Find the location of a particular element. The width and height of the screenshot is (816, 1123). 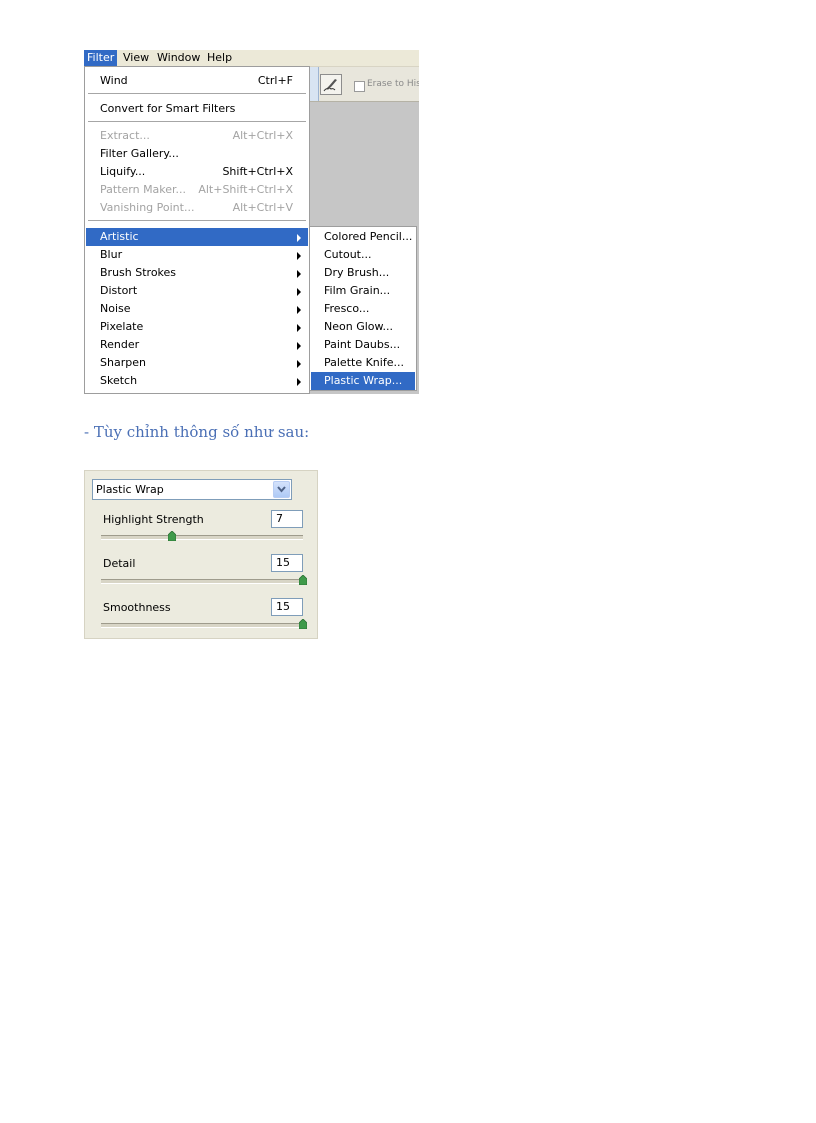

menu-view: View is located at coordinates (136, 58).